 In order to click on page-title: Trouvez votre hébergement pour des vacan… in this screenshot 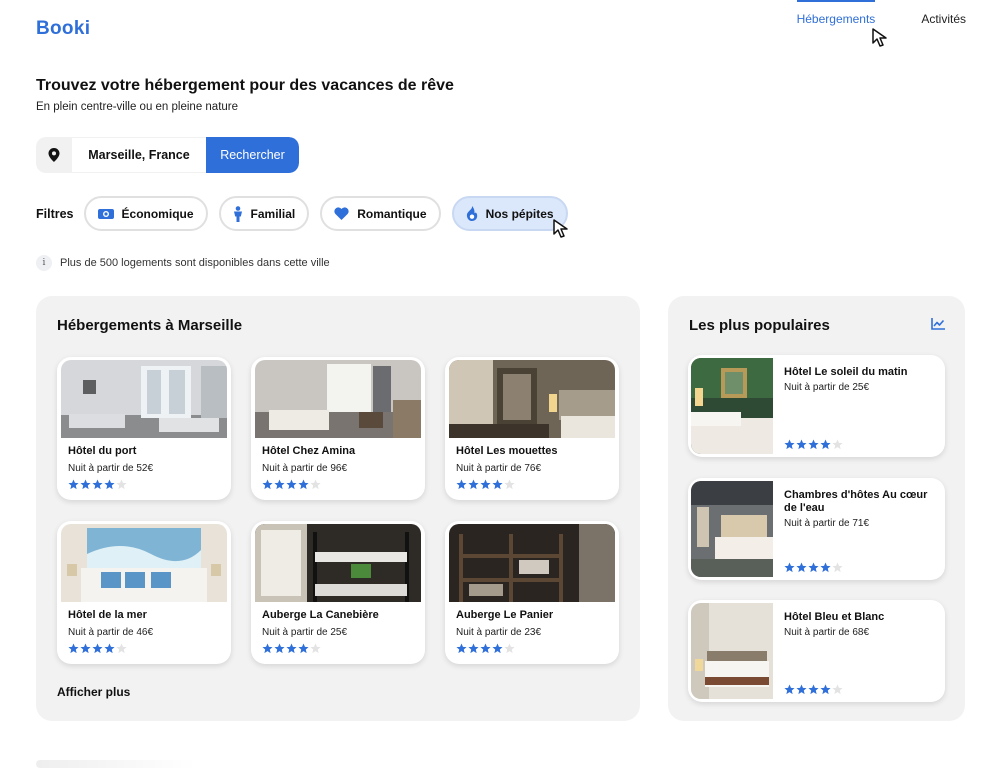, I will do `click(245, 85)`.